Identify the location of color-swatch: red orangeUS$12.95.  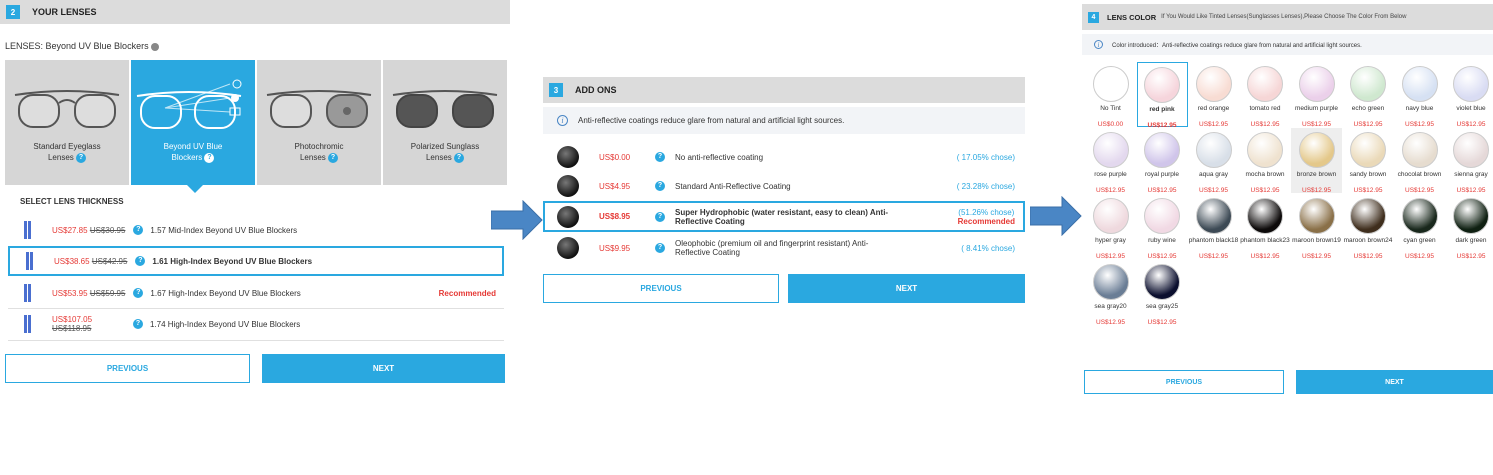
(1213, 94).